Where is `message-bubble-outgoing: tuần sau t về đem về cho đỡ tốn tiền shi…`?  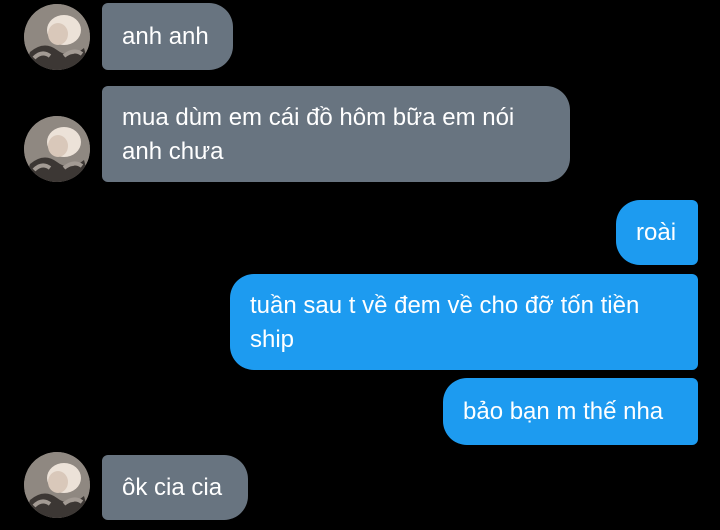 message-bubble-outgoing: tuần sau t về đem về cho đỡ tốn tiền shi… is located at coordinates (464, 322).